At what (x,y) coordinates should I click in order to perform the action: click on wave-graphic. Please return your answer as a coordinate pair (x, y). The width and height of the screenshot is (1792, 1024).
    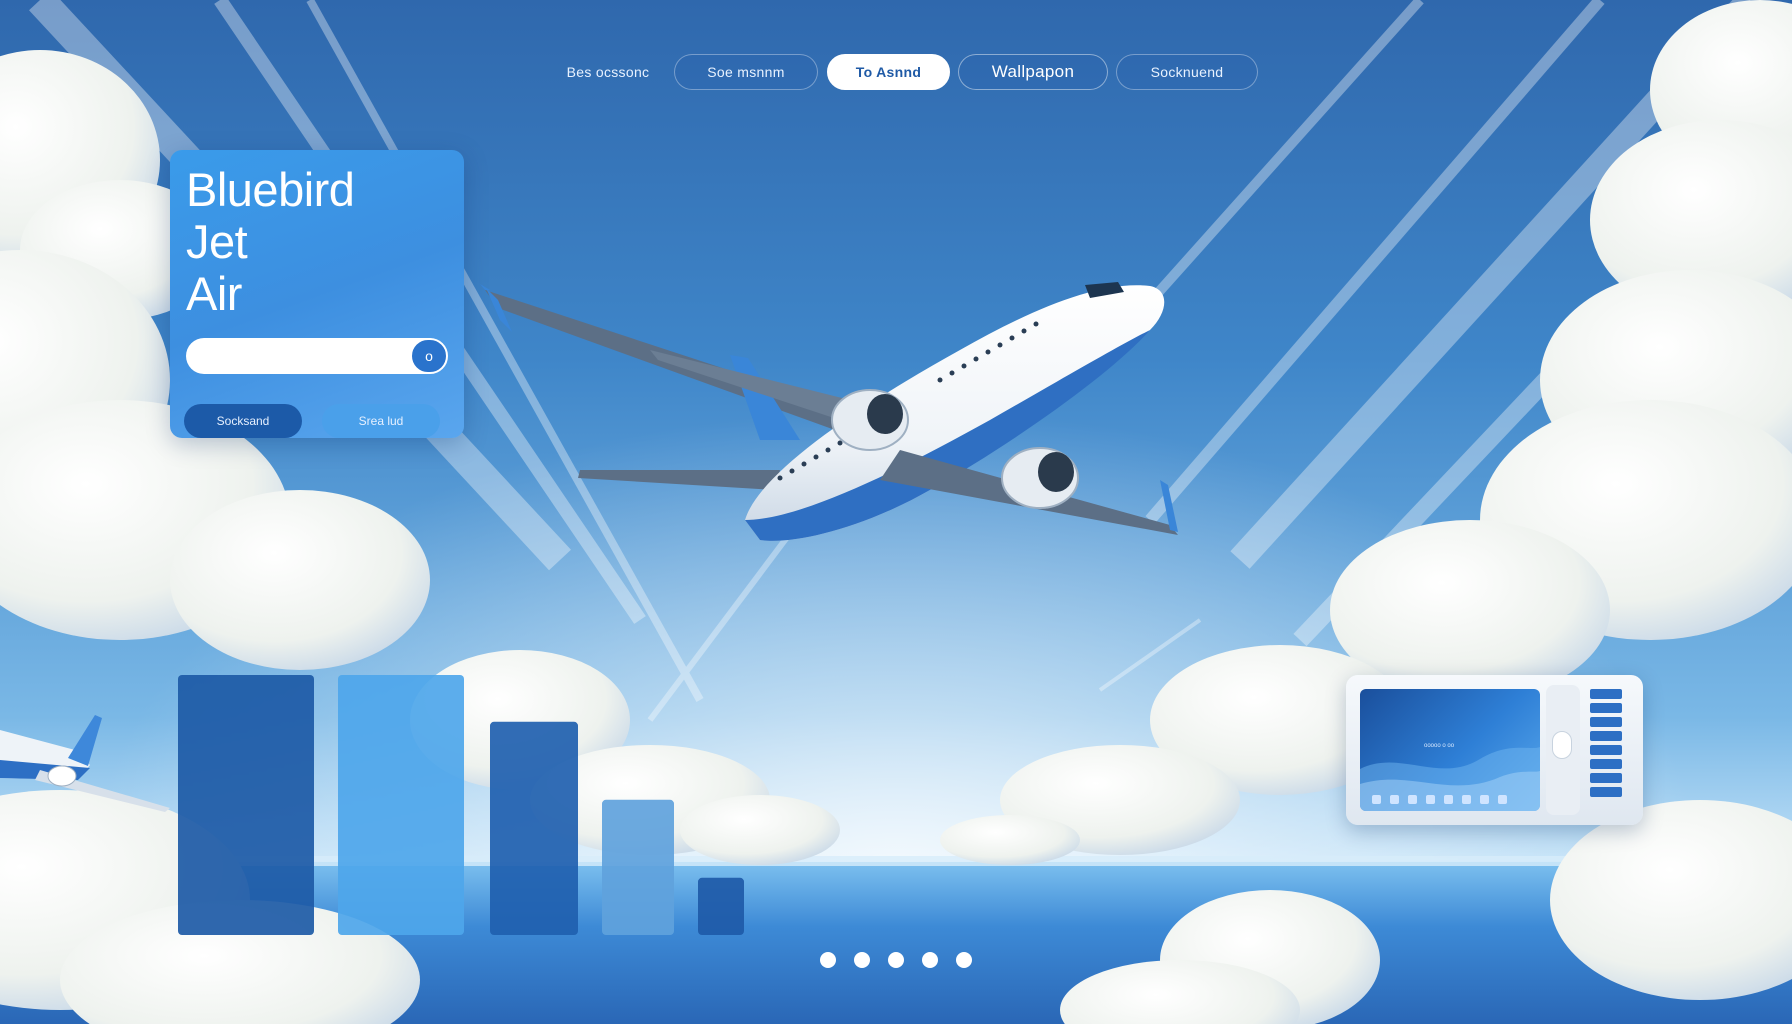
    Looking at the image, I should click on (1450, 779).